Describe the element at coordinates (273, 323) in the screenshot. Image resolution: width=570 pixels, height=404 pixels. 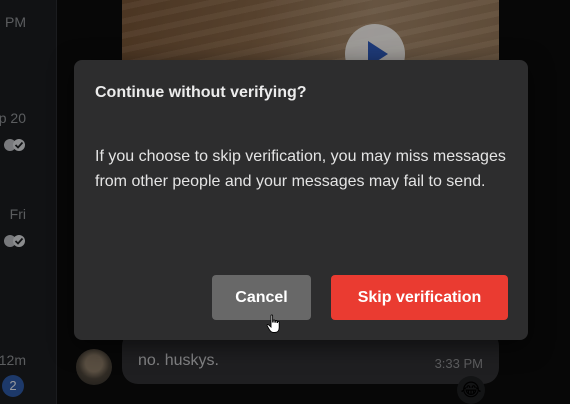
I see `hand-cursor-icon` at that location.